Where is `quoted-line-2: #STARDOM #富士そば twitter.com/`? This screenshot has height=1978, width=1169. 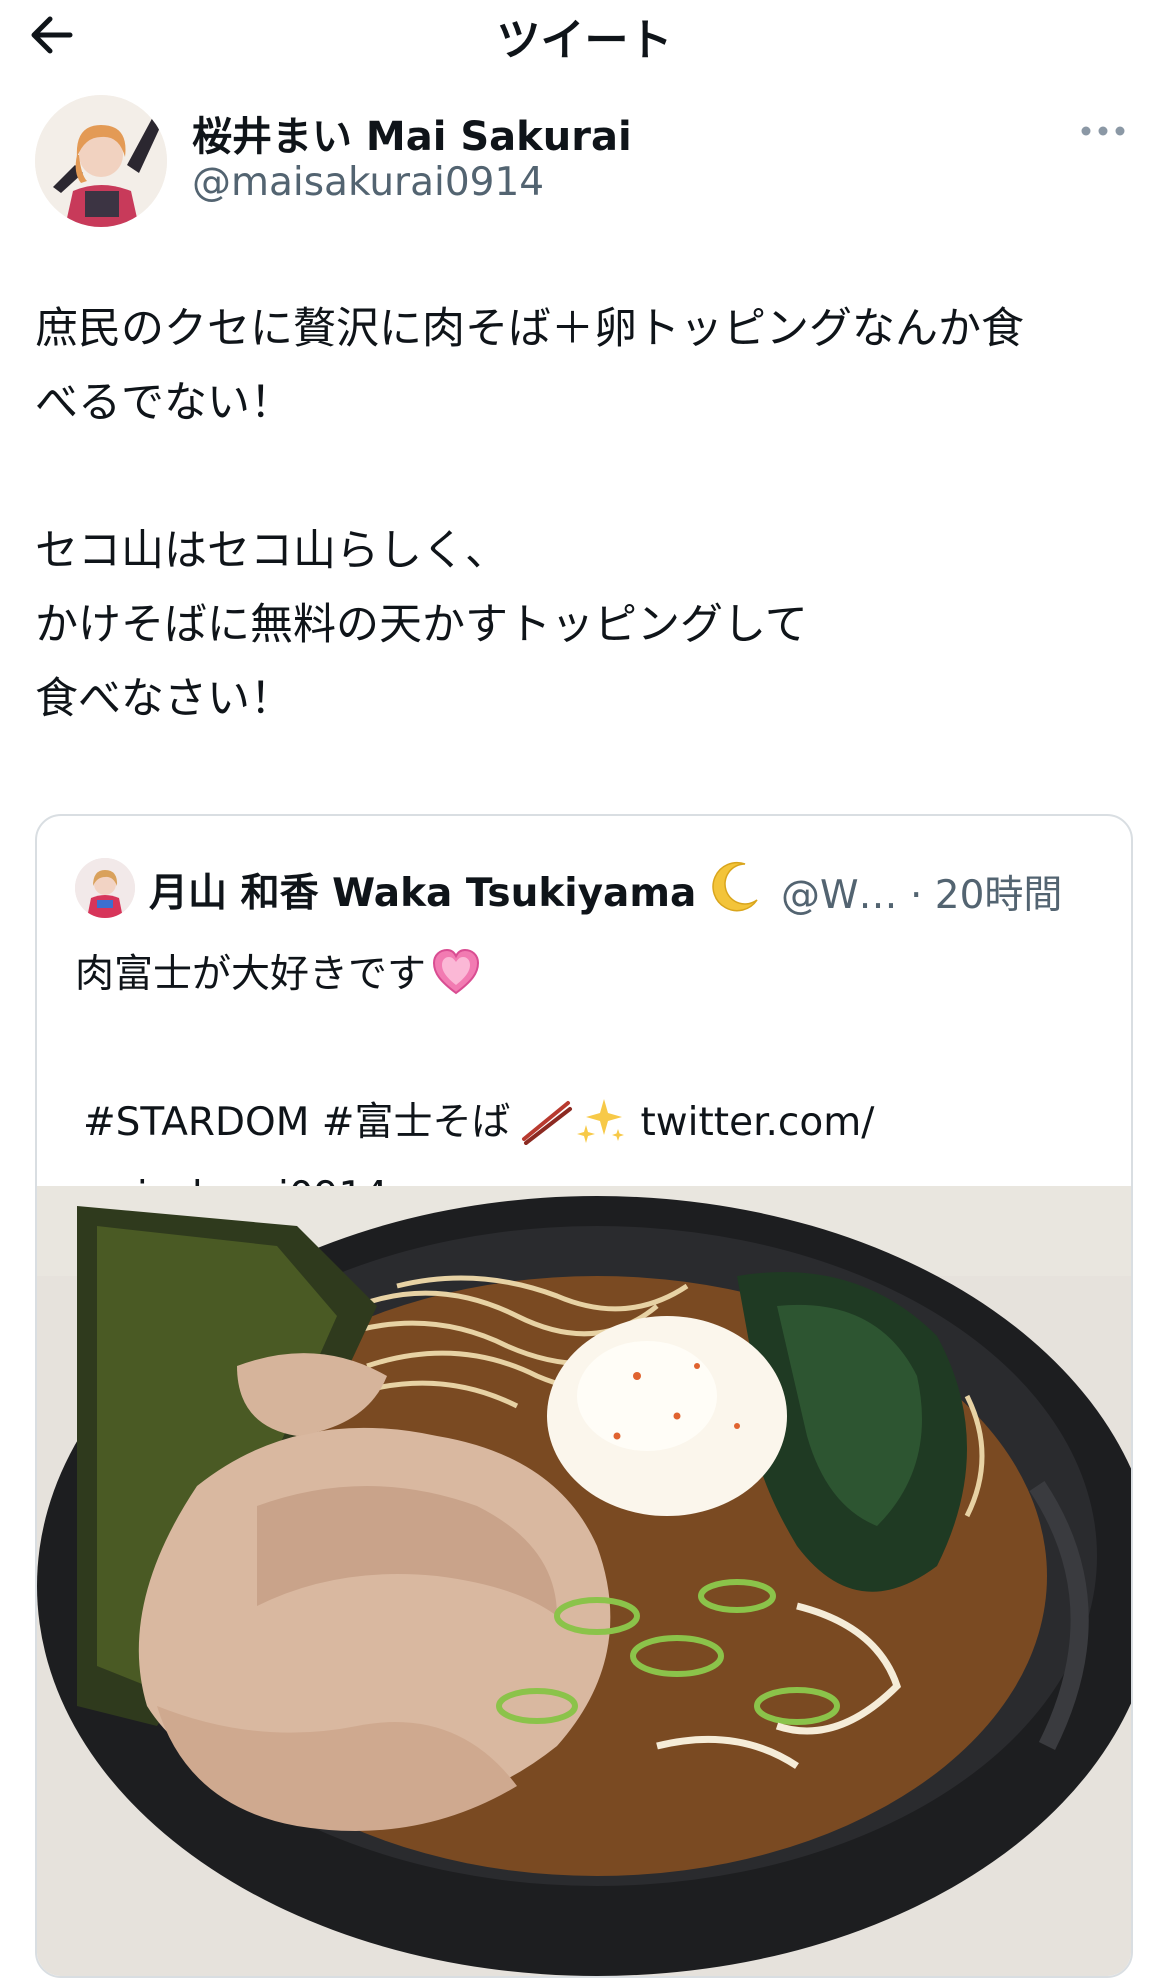 quoted-line-2: #STARDOM #富士そば twitter.com/ is located at coordinates (585, 1123).